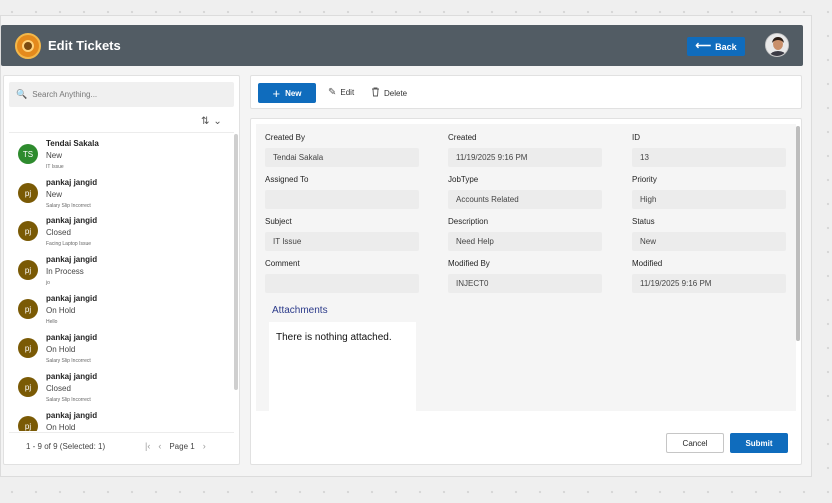 The image size is (832, 503). Describe the element at coordinates (759, 443) in the screenshot. I see `submit-button: Submit` at that location.